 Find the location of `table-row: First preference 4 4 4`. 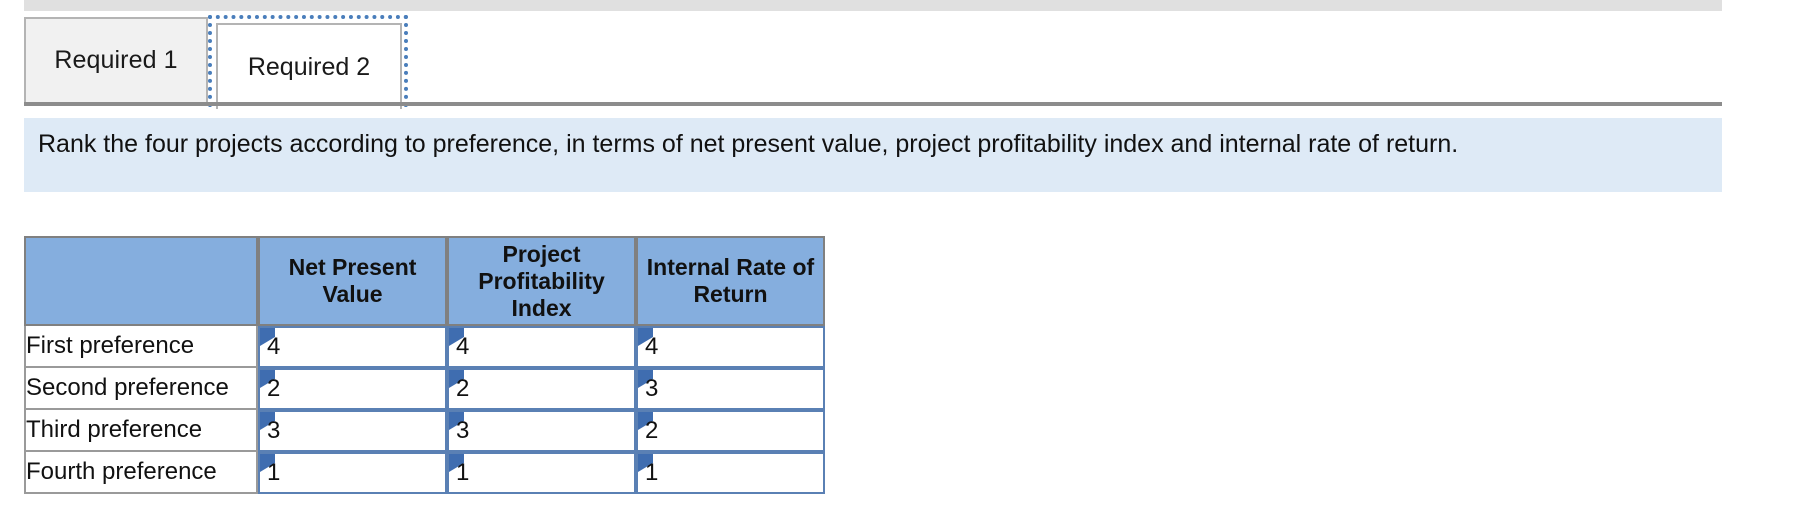

table-row: First preference 4 4 4 is located at coordinates (424, 347).